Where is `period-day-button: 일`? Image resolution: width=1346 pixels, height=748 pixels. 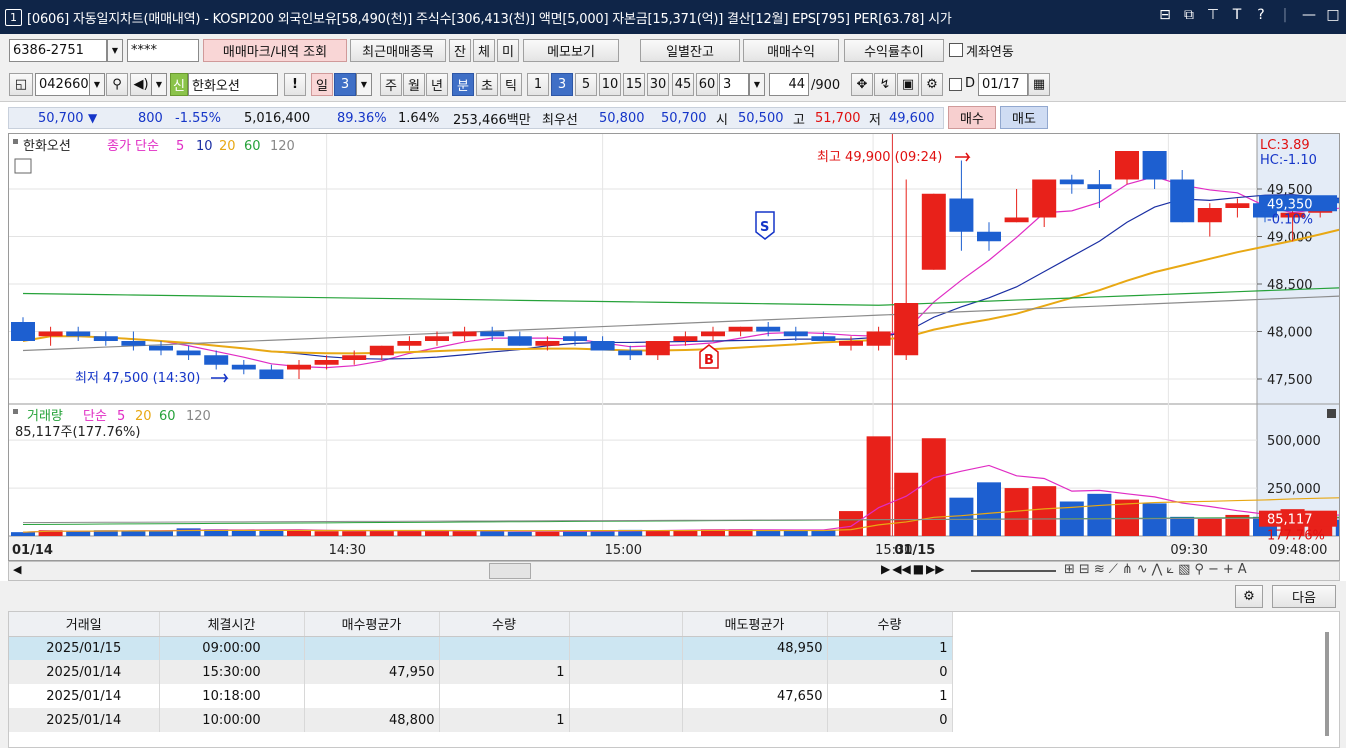
period-day-button: 일 is located at coordinates (322, 84).